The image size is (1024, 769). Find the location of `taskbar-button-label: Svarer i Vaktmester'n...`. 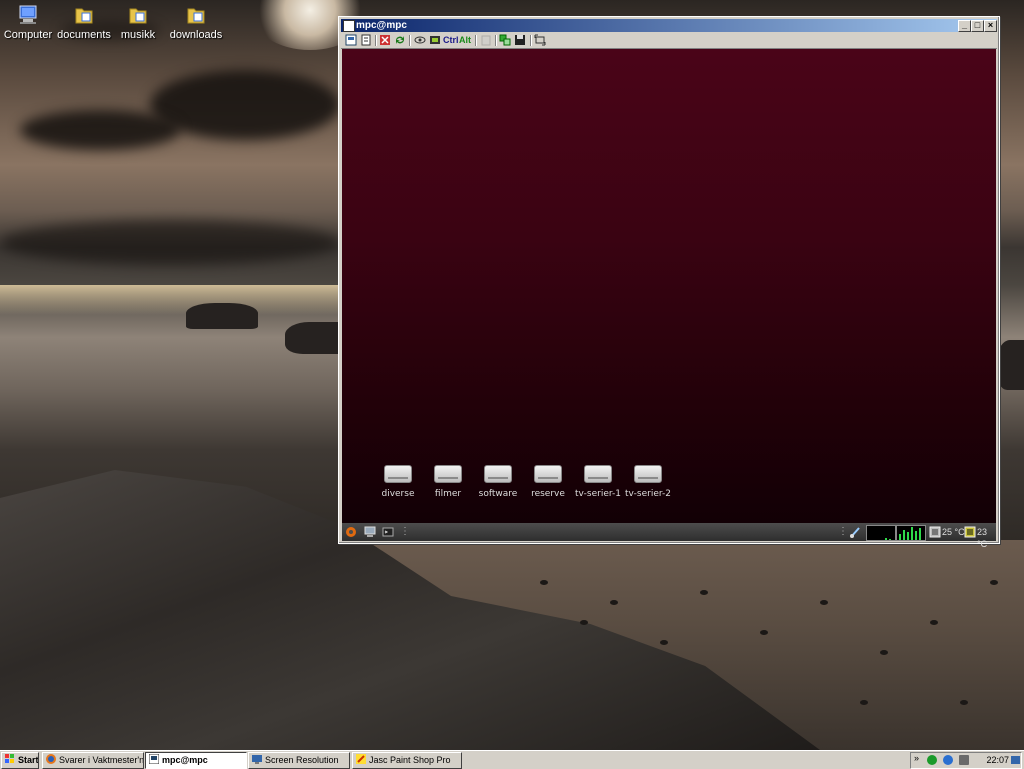

taskbar-button-label: Svarer i Vaktmester'n... is located at coordinates (101, 760).